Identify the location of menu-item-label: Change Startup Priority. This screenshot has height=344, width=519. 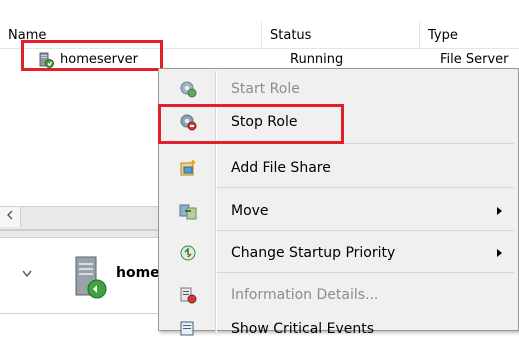
(313, 253).